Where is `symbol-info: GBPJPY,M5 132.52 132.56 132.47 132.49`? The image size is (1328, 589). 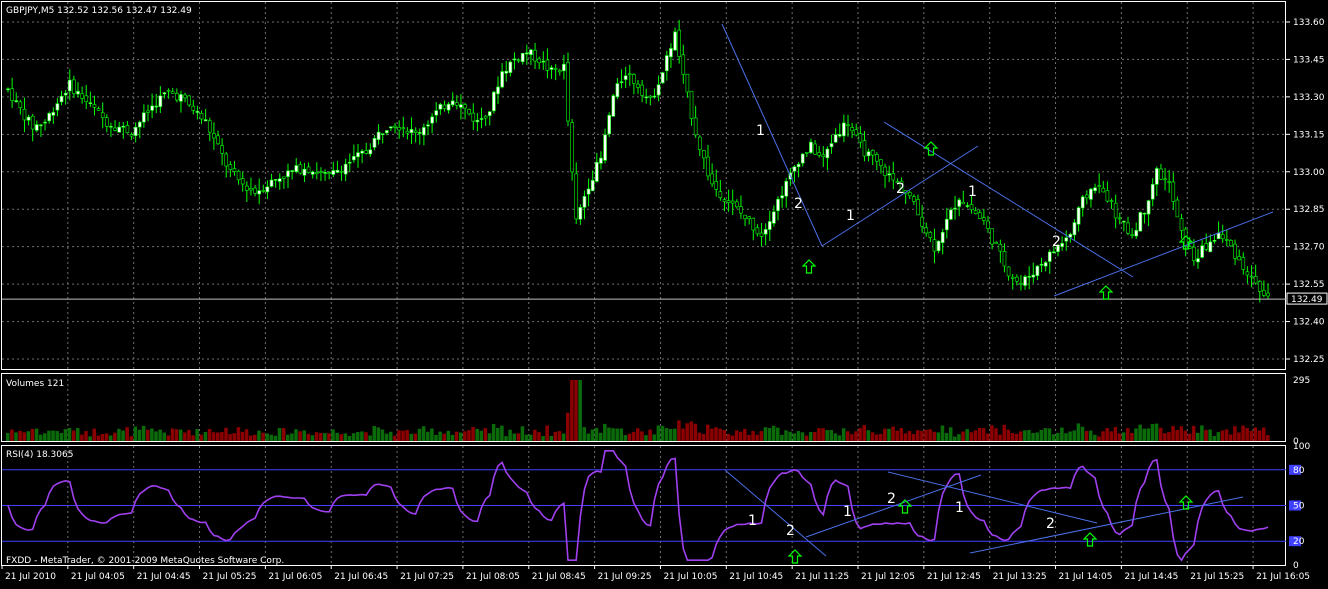 symbol-info: GBPJPY,M5 132.52 132.56 132.47 132.49 is located at coordinates (99, 11).